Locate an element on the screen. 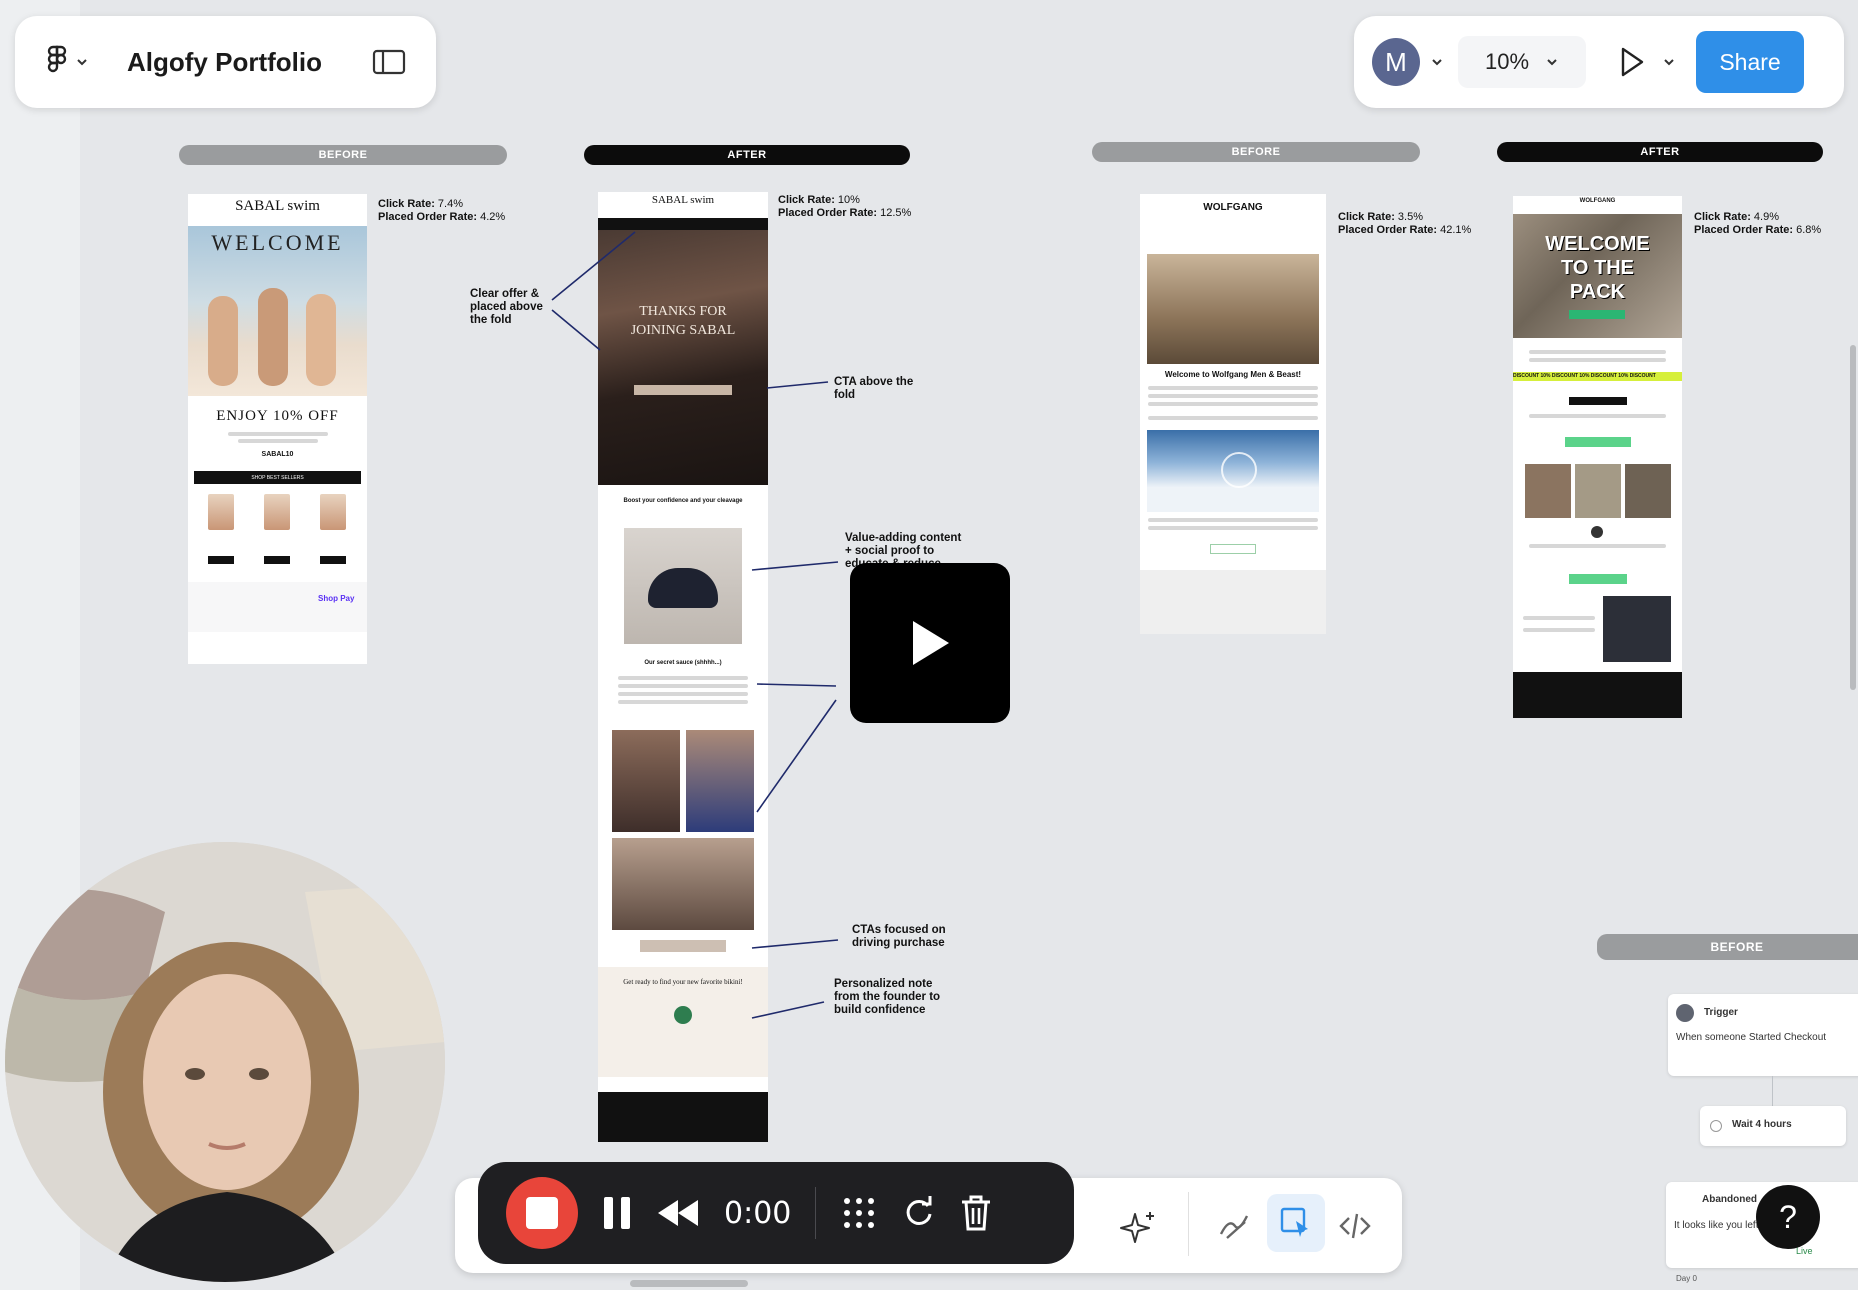 The height and width of the screenshot is (1290, 1858). rewind-icon is located at coordinates (678, 1213).